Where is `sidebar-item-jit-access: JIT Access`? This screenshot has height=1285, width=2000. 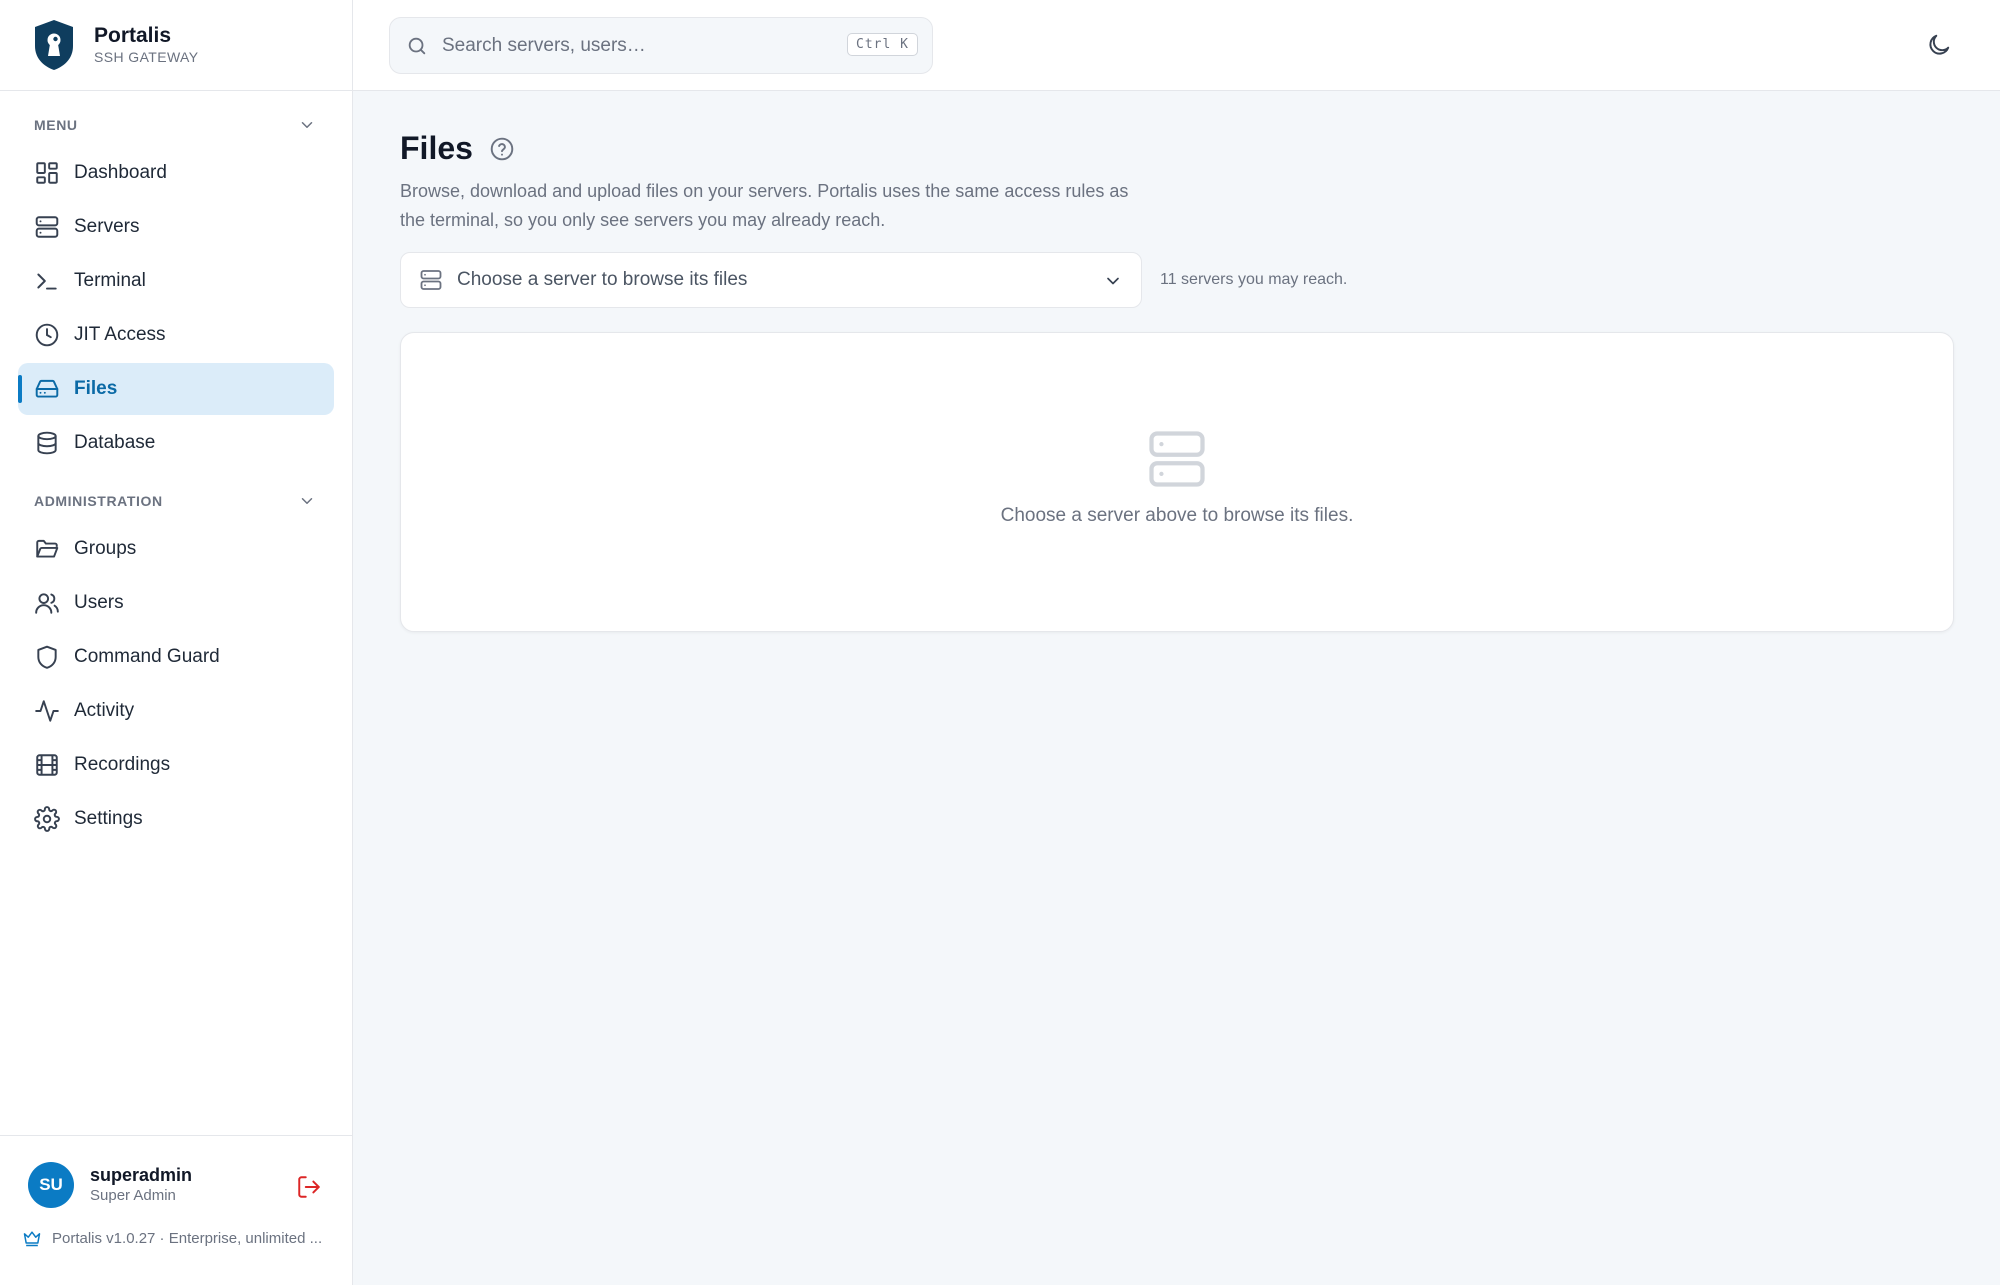
sidebar-item-jit-access: JIT Access is located at coordinates (176, 335).